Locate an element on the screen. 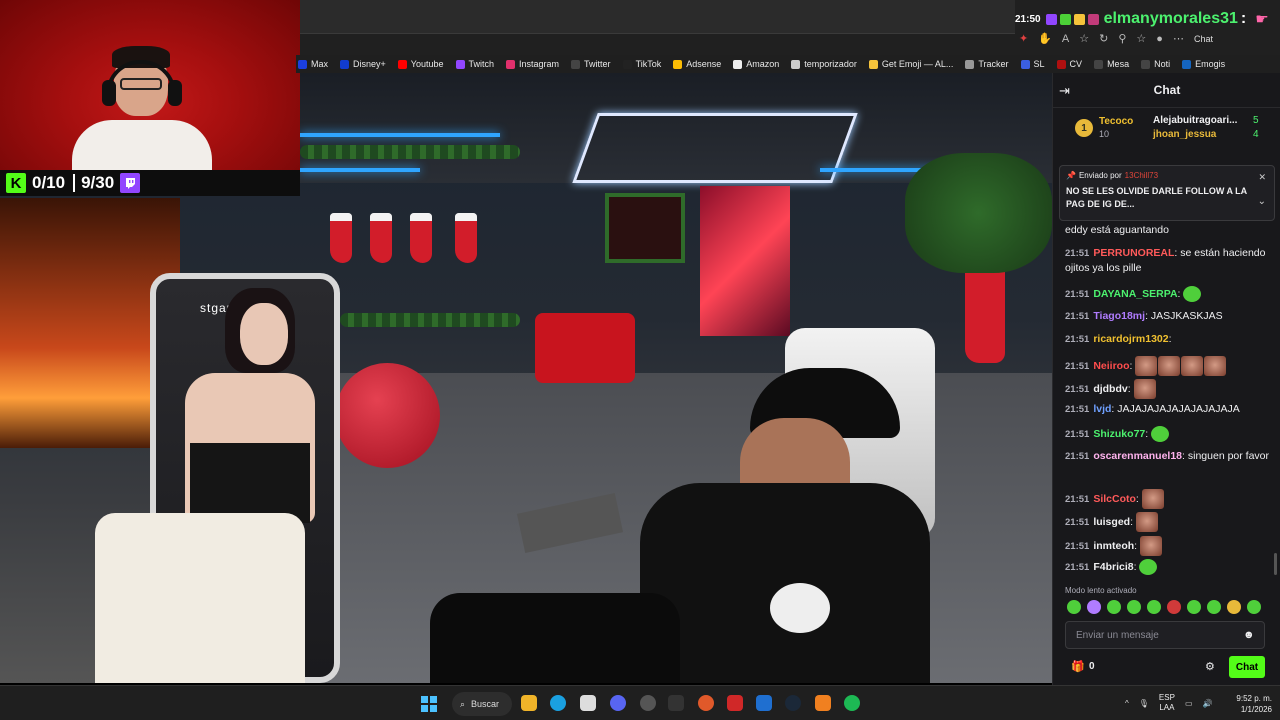 The image size is (1280, 720). bookmark-item: Noti is located at coordinates (1155, 64).